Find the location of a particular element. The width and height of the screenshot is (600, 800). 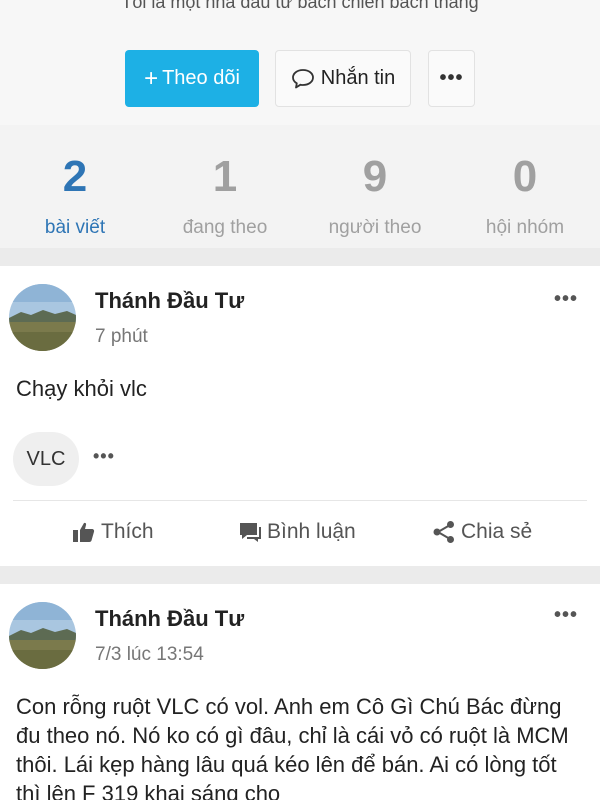

post-content: Chạy khỏi vlc is located at coordinates (81, 388).